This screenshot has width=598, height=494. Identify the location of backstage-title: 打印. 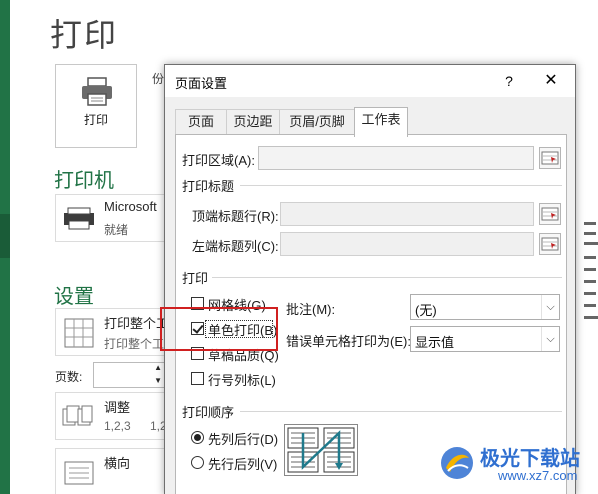
(84, 35).